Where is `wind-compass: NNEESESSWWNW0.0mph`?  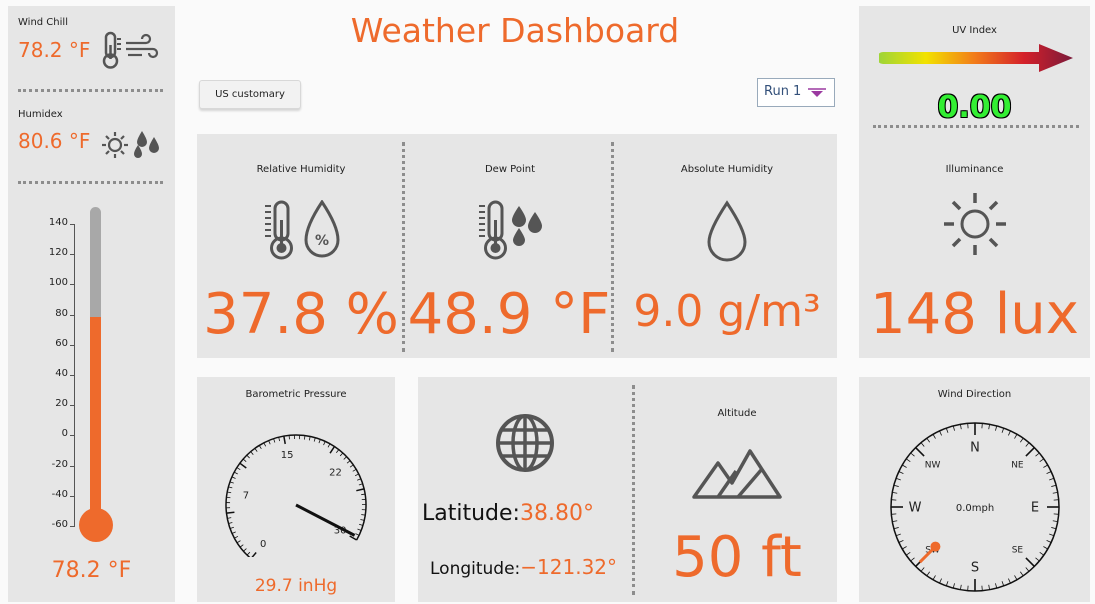 wind-compass: NNEESESSWWNW0.0mph is located at coordinates (975, 507).